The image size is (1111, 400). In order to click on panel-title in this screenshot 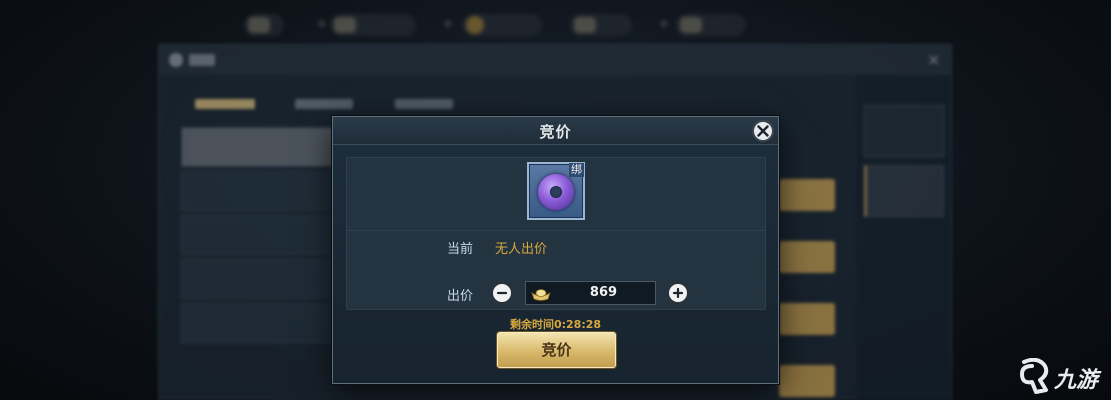, I will do `click(202, 60)`.